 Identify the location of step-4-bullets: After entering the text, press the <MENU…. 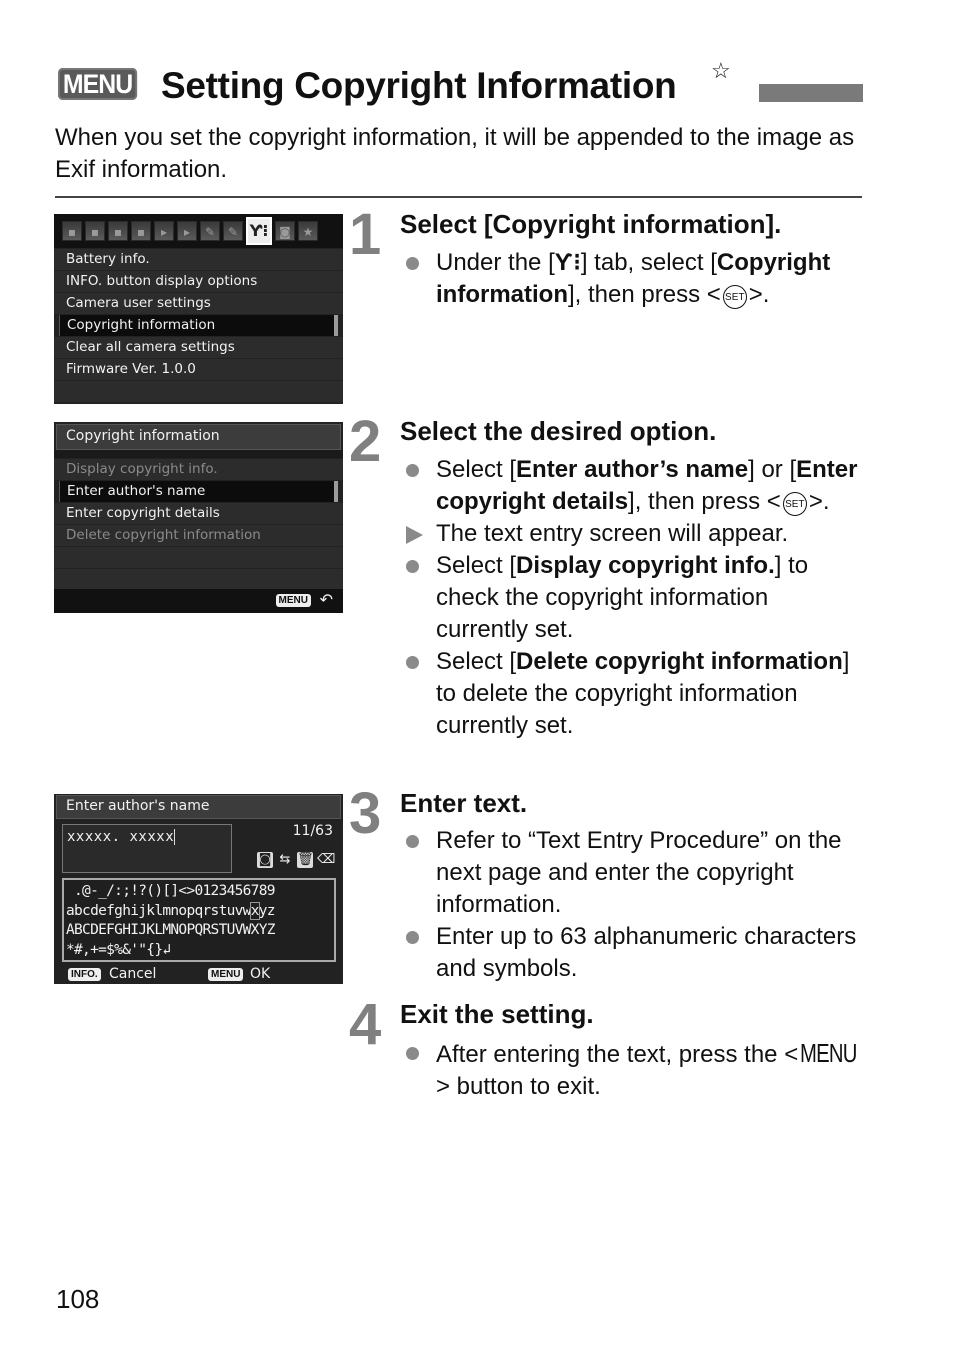
(634, 1070).